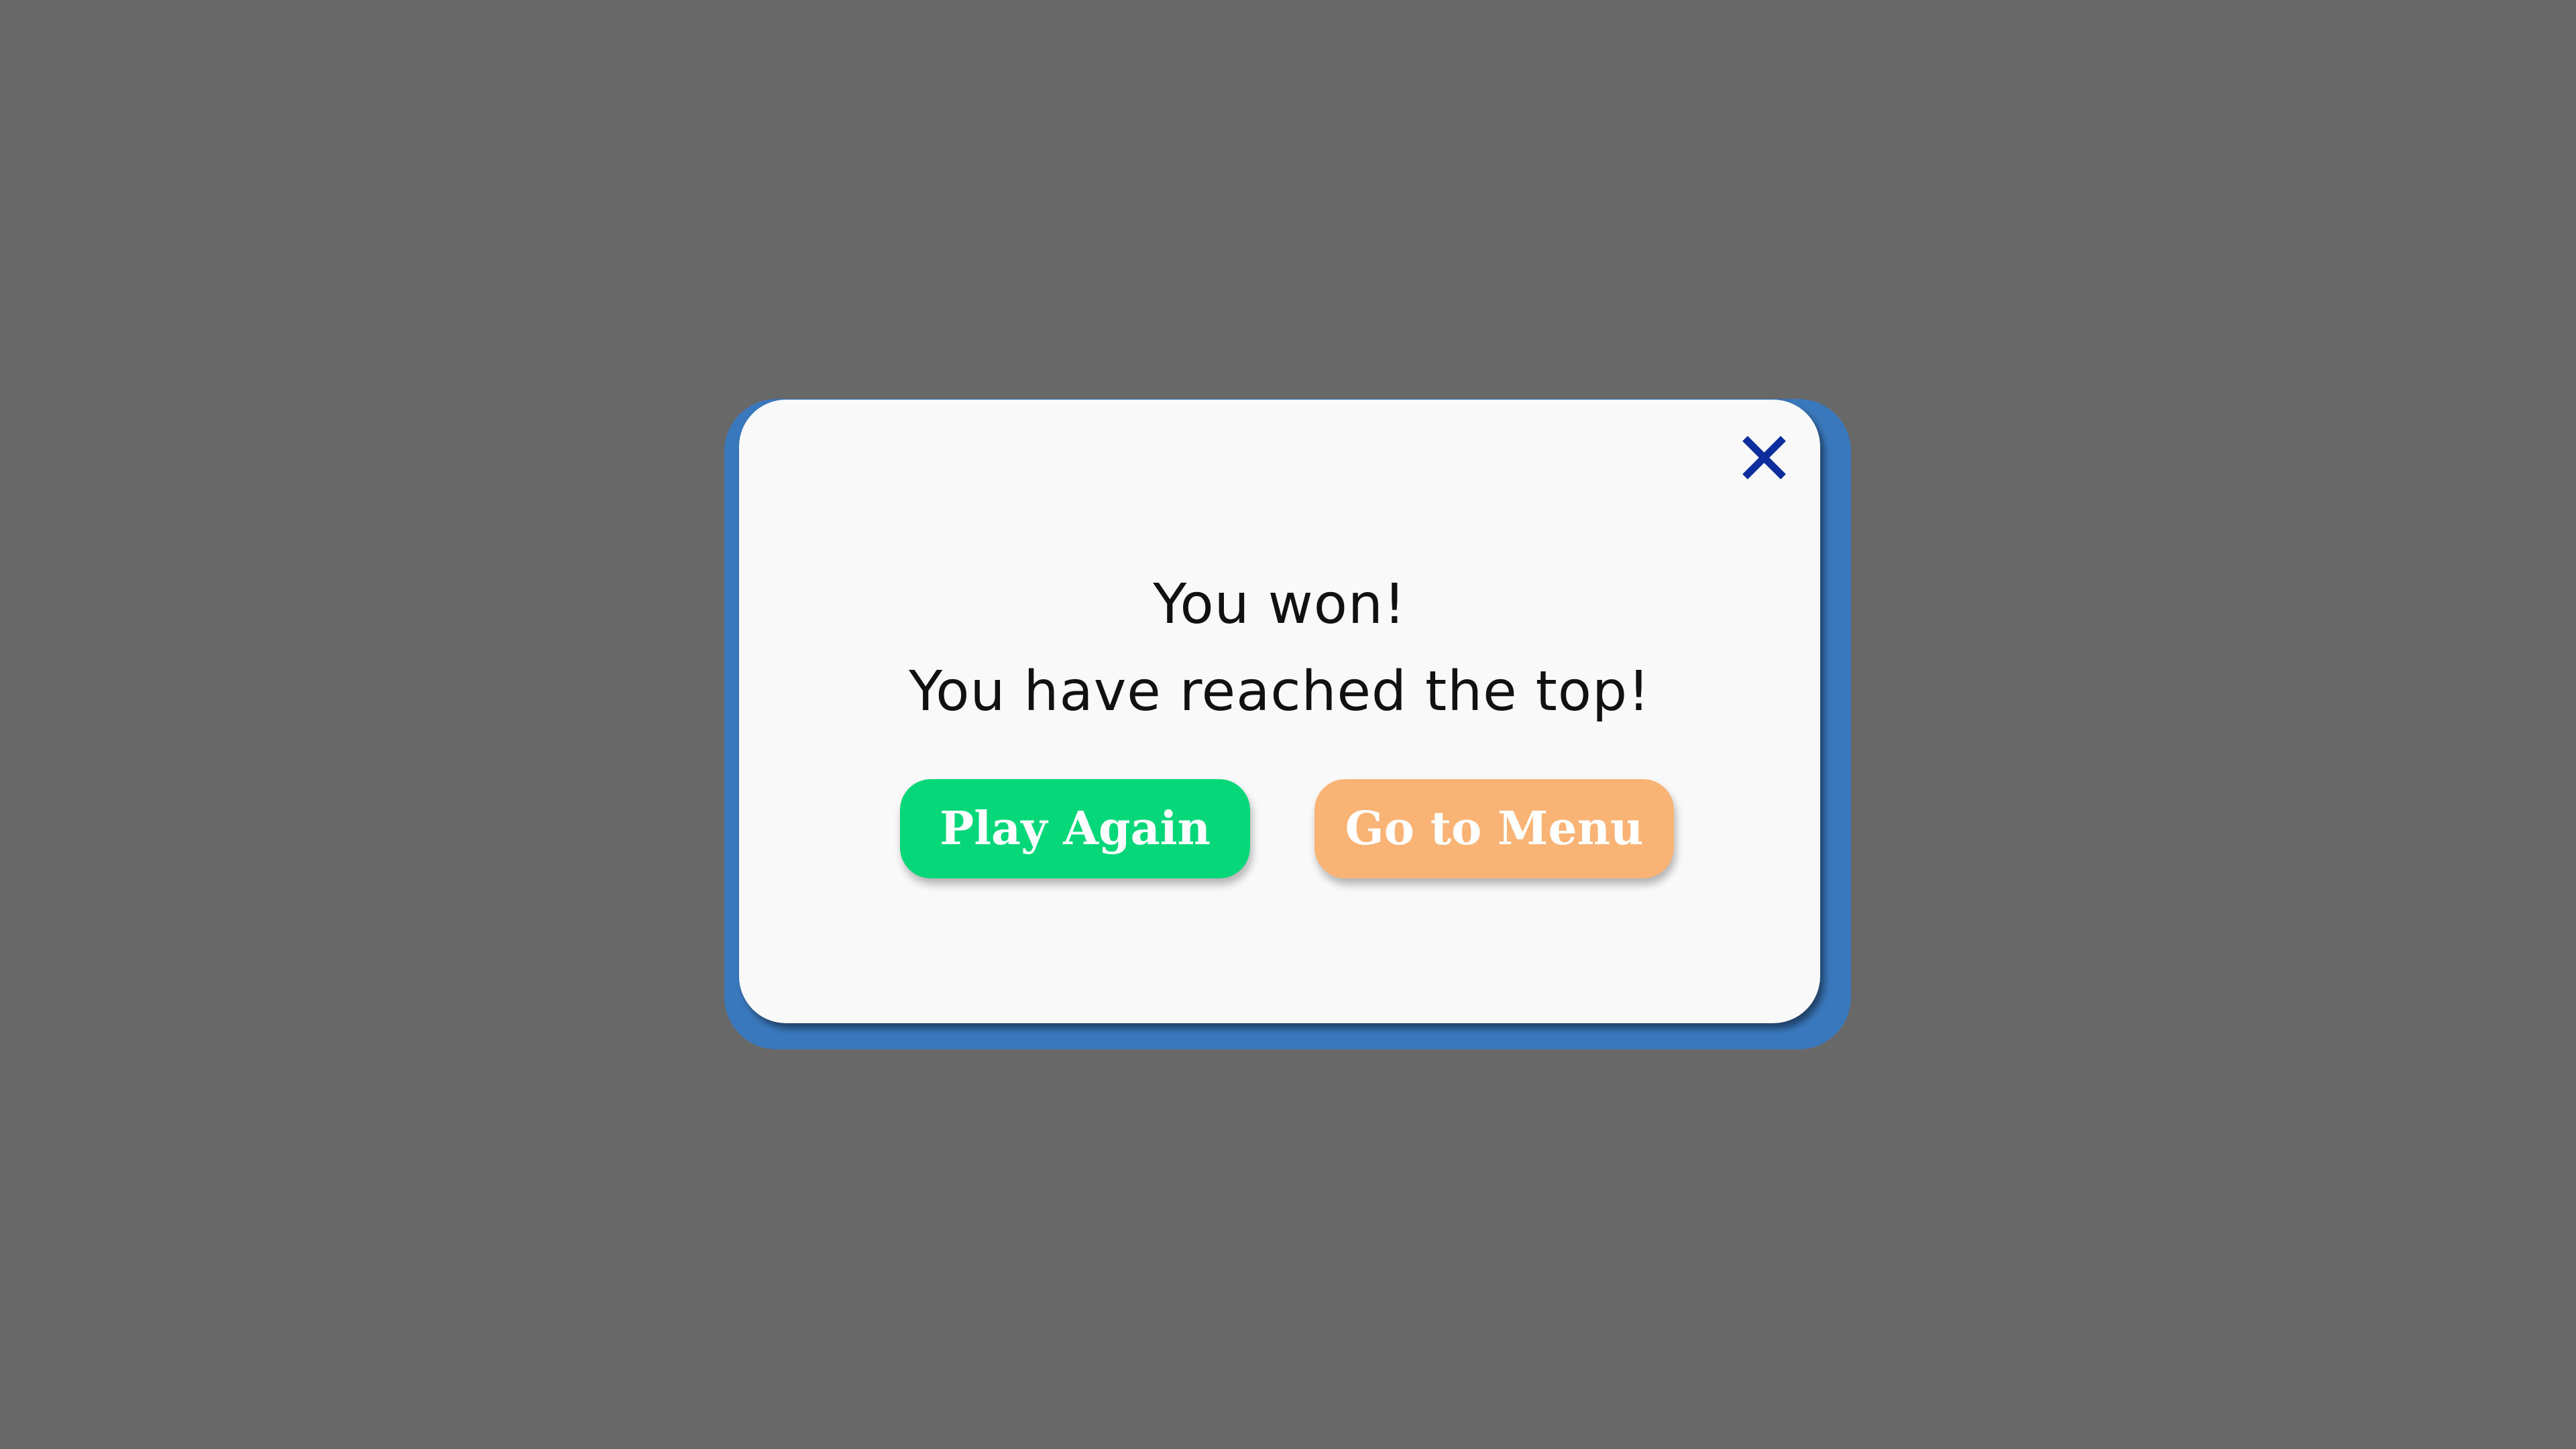 This screenshot has width=2576, height=1449. I want to click on go-to-menu-button: Go to Menu, so click(1494, 829).